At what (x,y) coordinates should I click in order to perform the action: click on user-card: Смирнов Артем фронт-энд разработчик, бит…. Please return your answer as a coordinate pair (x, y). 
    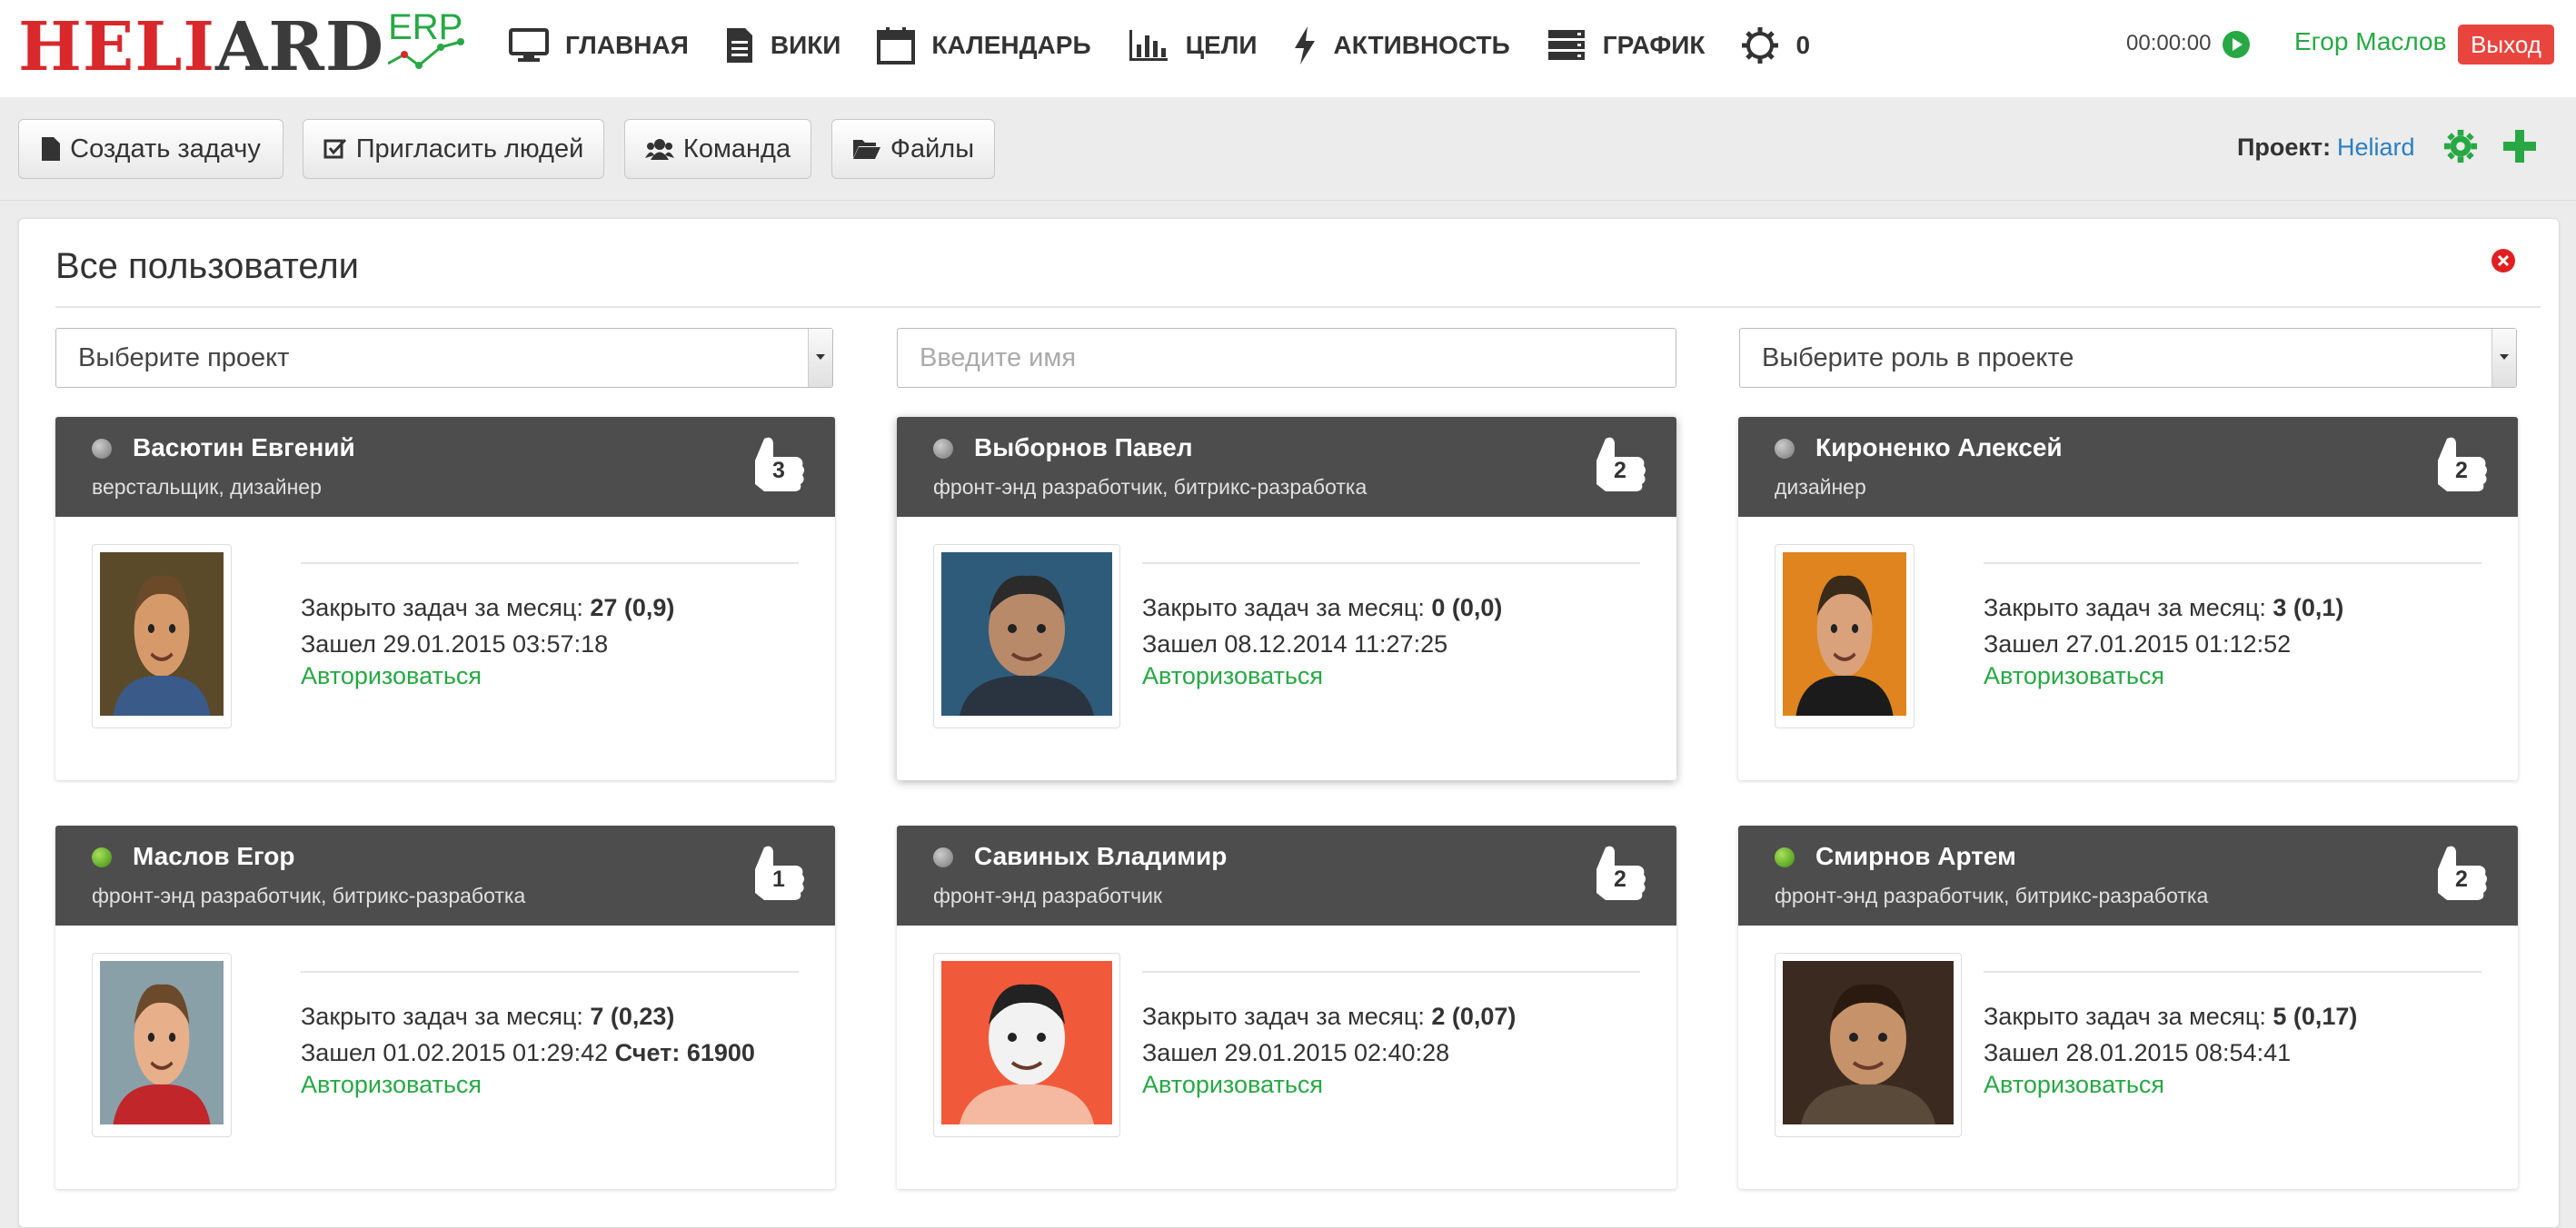
    Looking at the image, I should click on (2128, 1007).